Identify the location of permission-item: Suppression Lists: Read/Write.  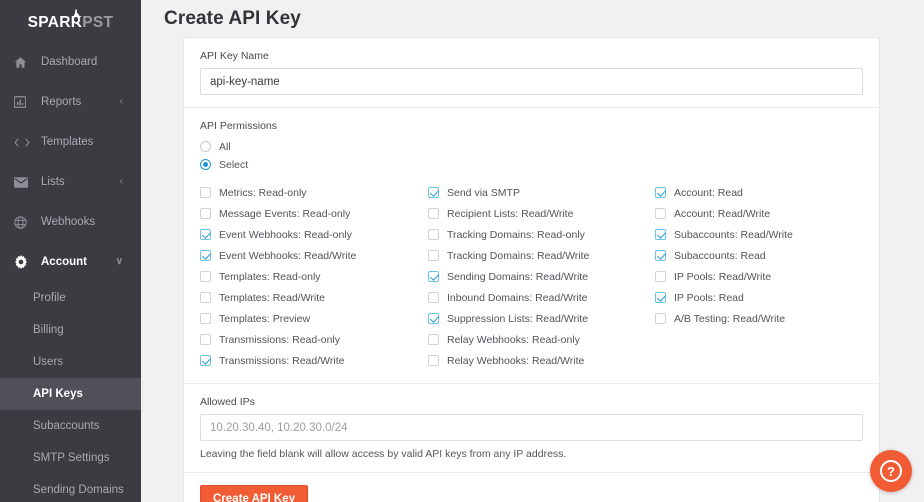
(541, 318).